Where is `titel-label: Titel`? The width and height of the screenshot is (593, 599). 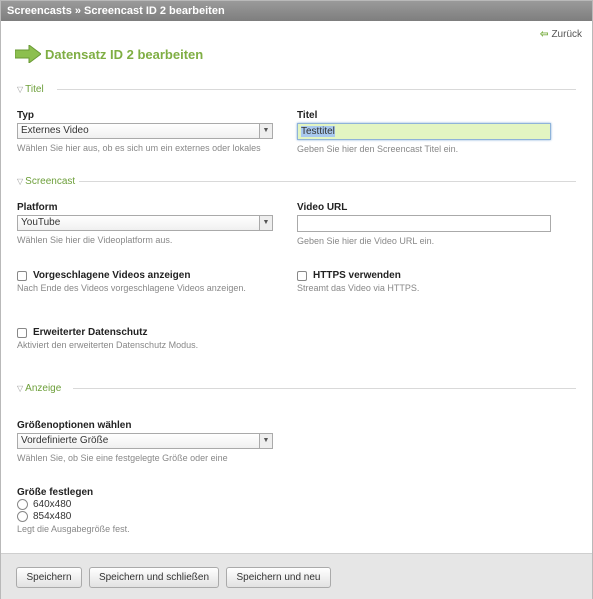 titel-label: Titel is located at coordinates (307, 115).